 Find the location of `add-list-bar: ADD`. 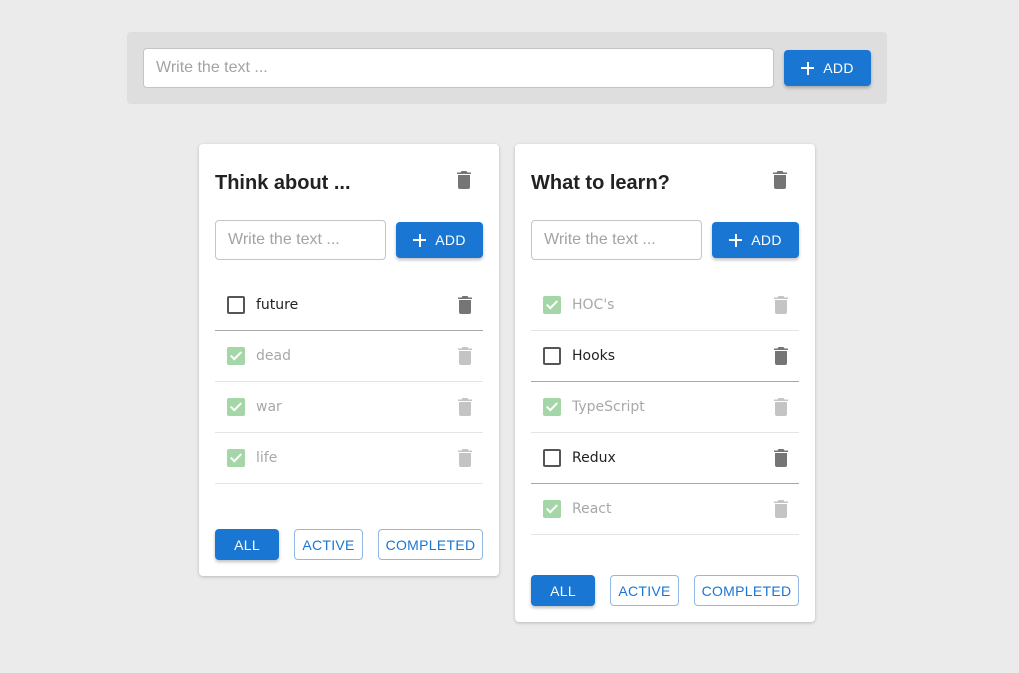

add-list-bar: ADD is located at coordinates (507, 68).